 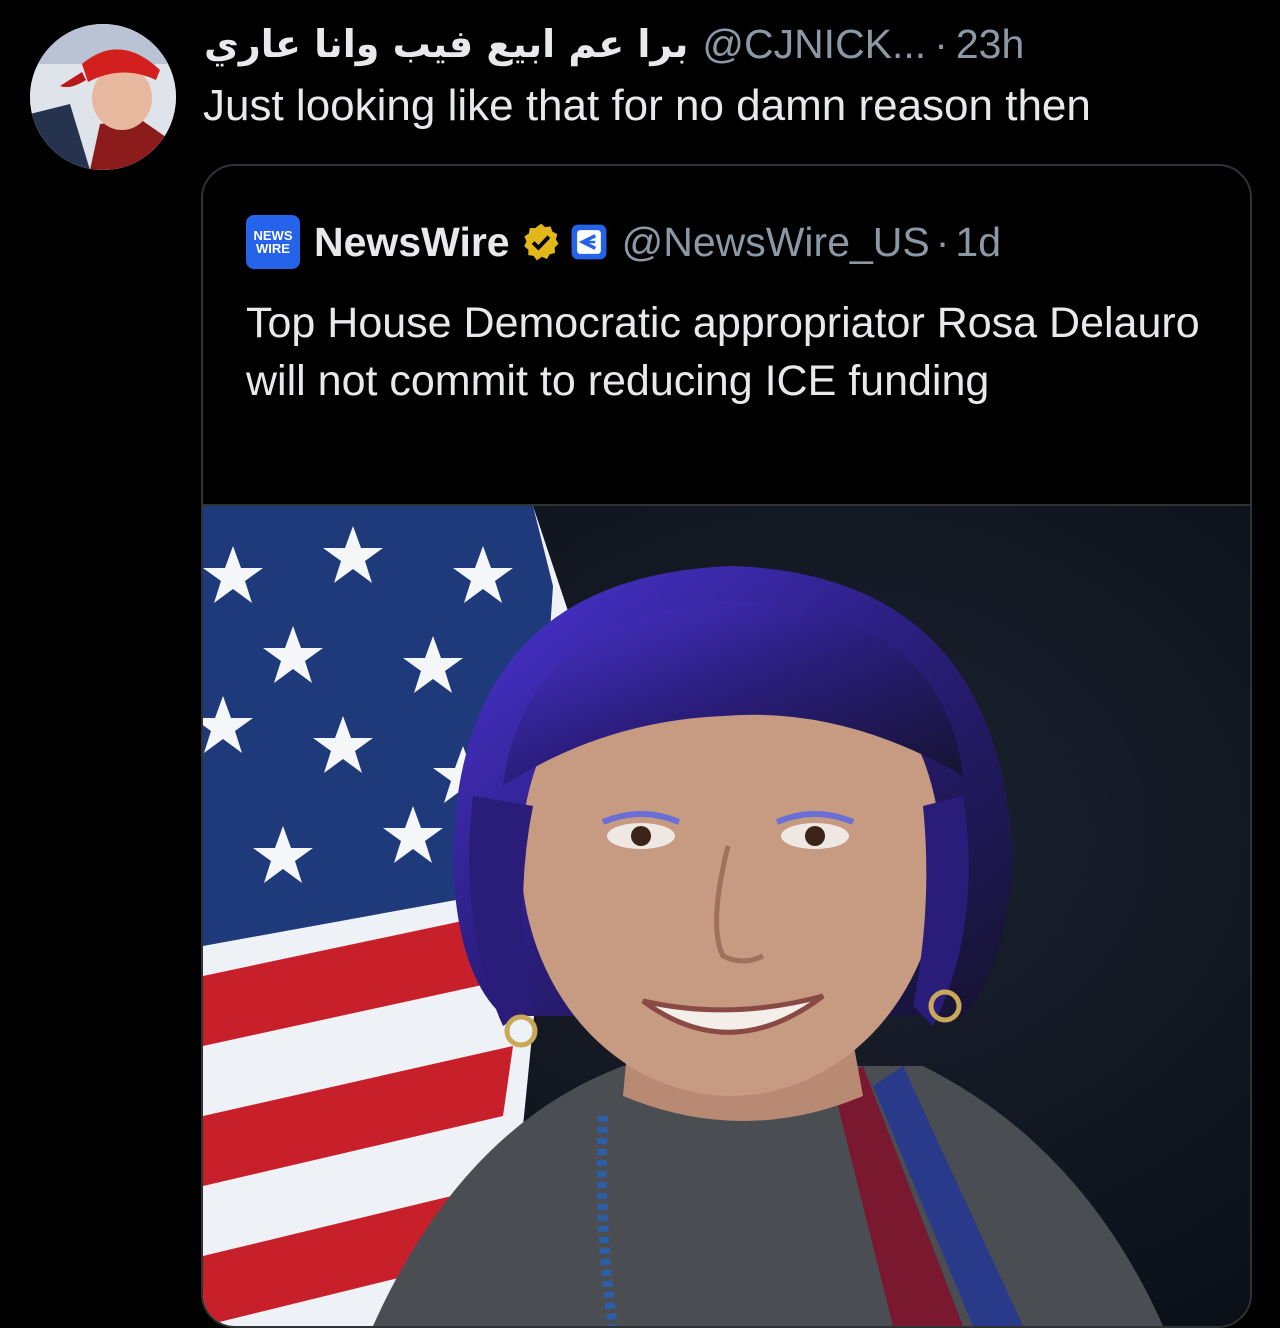 I want to click on quoted-user-handle: @NewsWire_US, so click(x=776, y=242).